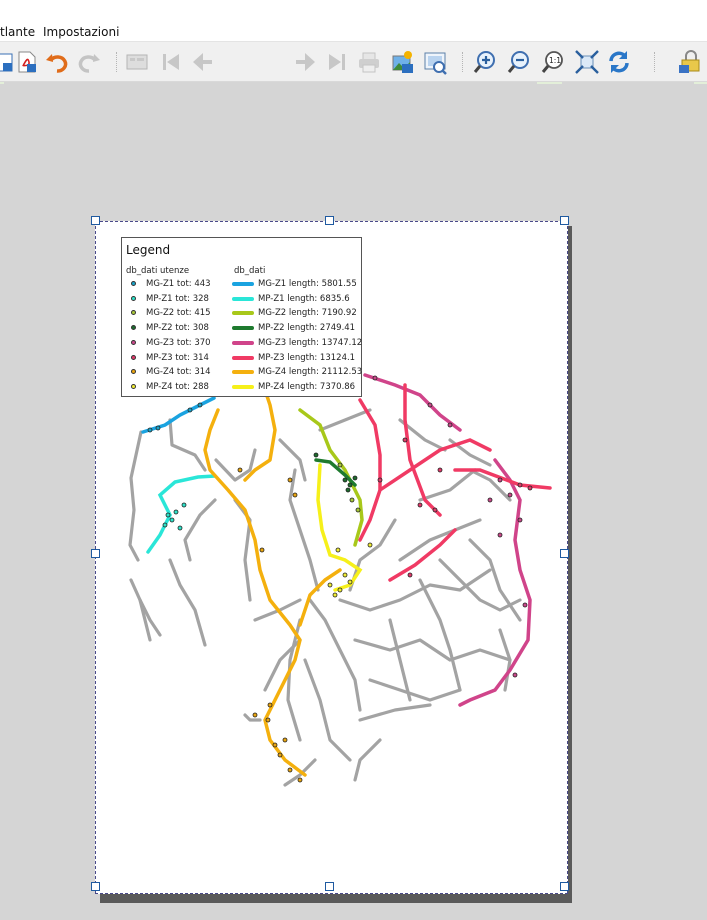 This screenshot has width=707, height=920. I want to click on legend-point-label: MG-Z3 tot: 370, so click(178, 342).